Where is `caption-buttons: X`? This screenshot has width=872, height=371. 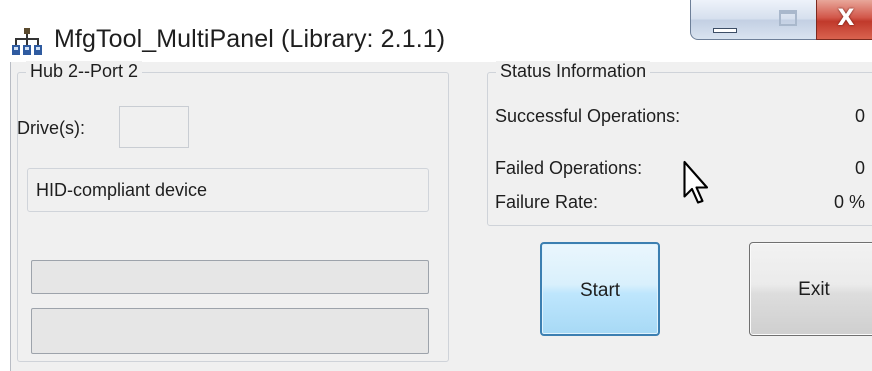
caption-buttons: X is located at coordinates (777, 26).